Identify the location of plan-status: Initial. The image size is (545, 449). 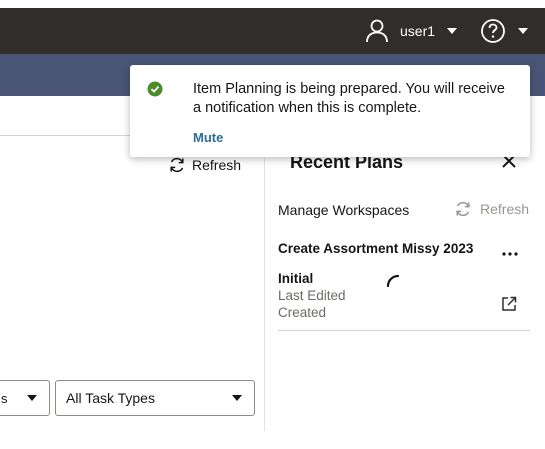
(296, 278).